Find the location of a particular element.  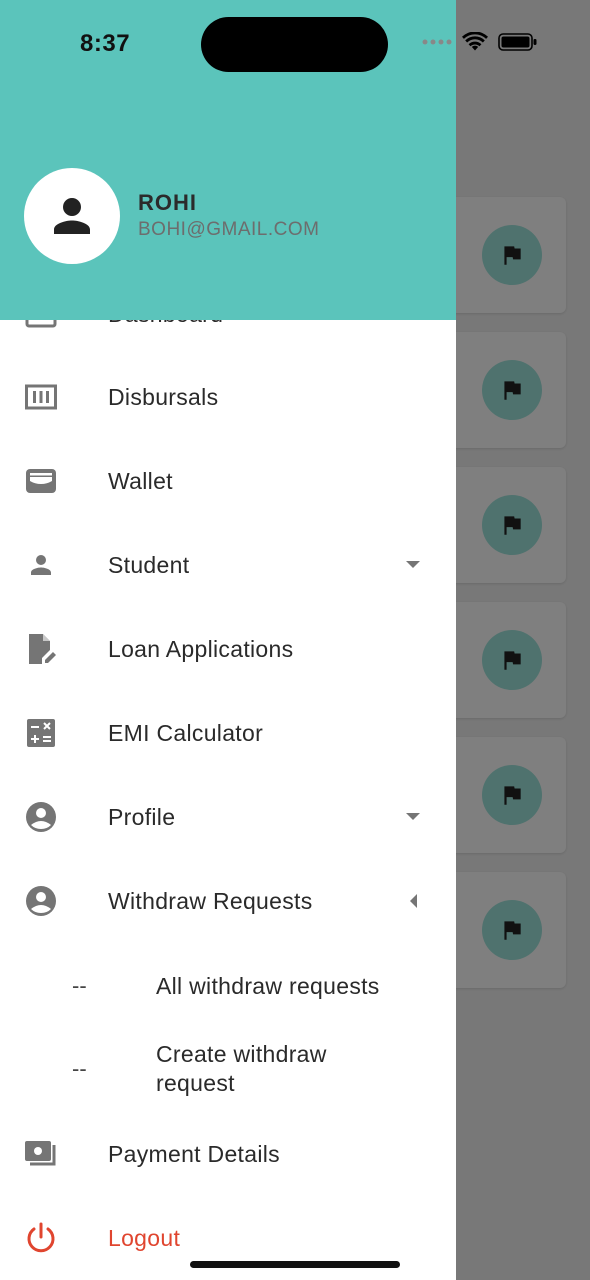

profile-icon is located at coordinates (41, 817).